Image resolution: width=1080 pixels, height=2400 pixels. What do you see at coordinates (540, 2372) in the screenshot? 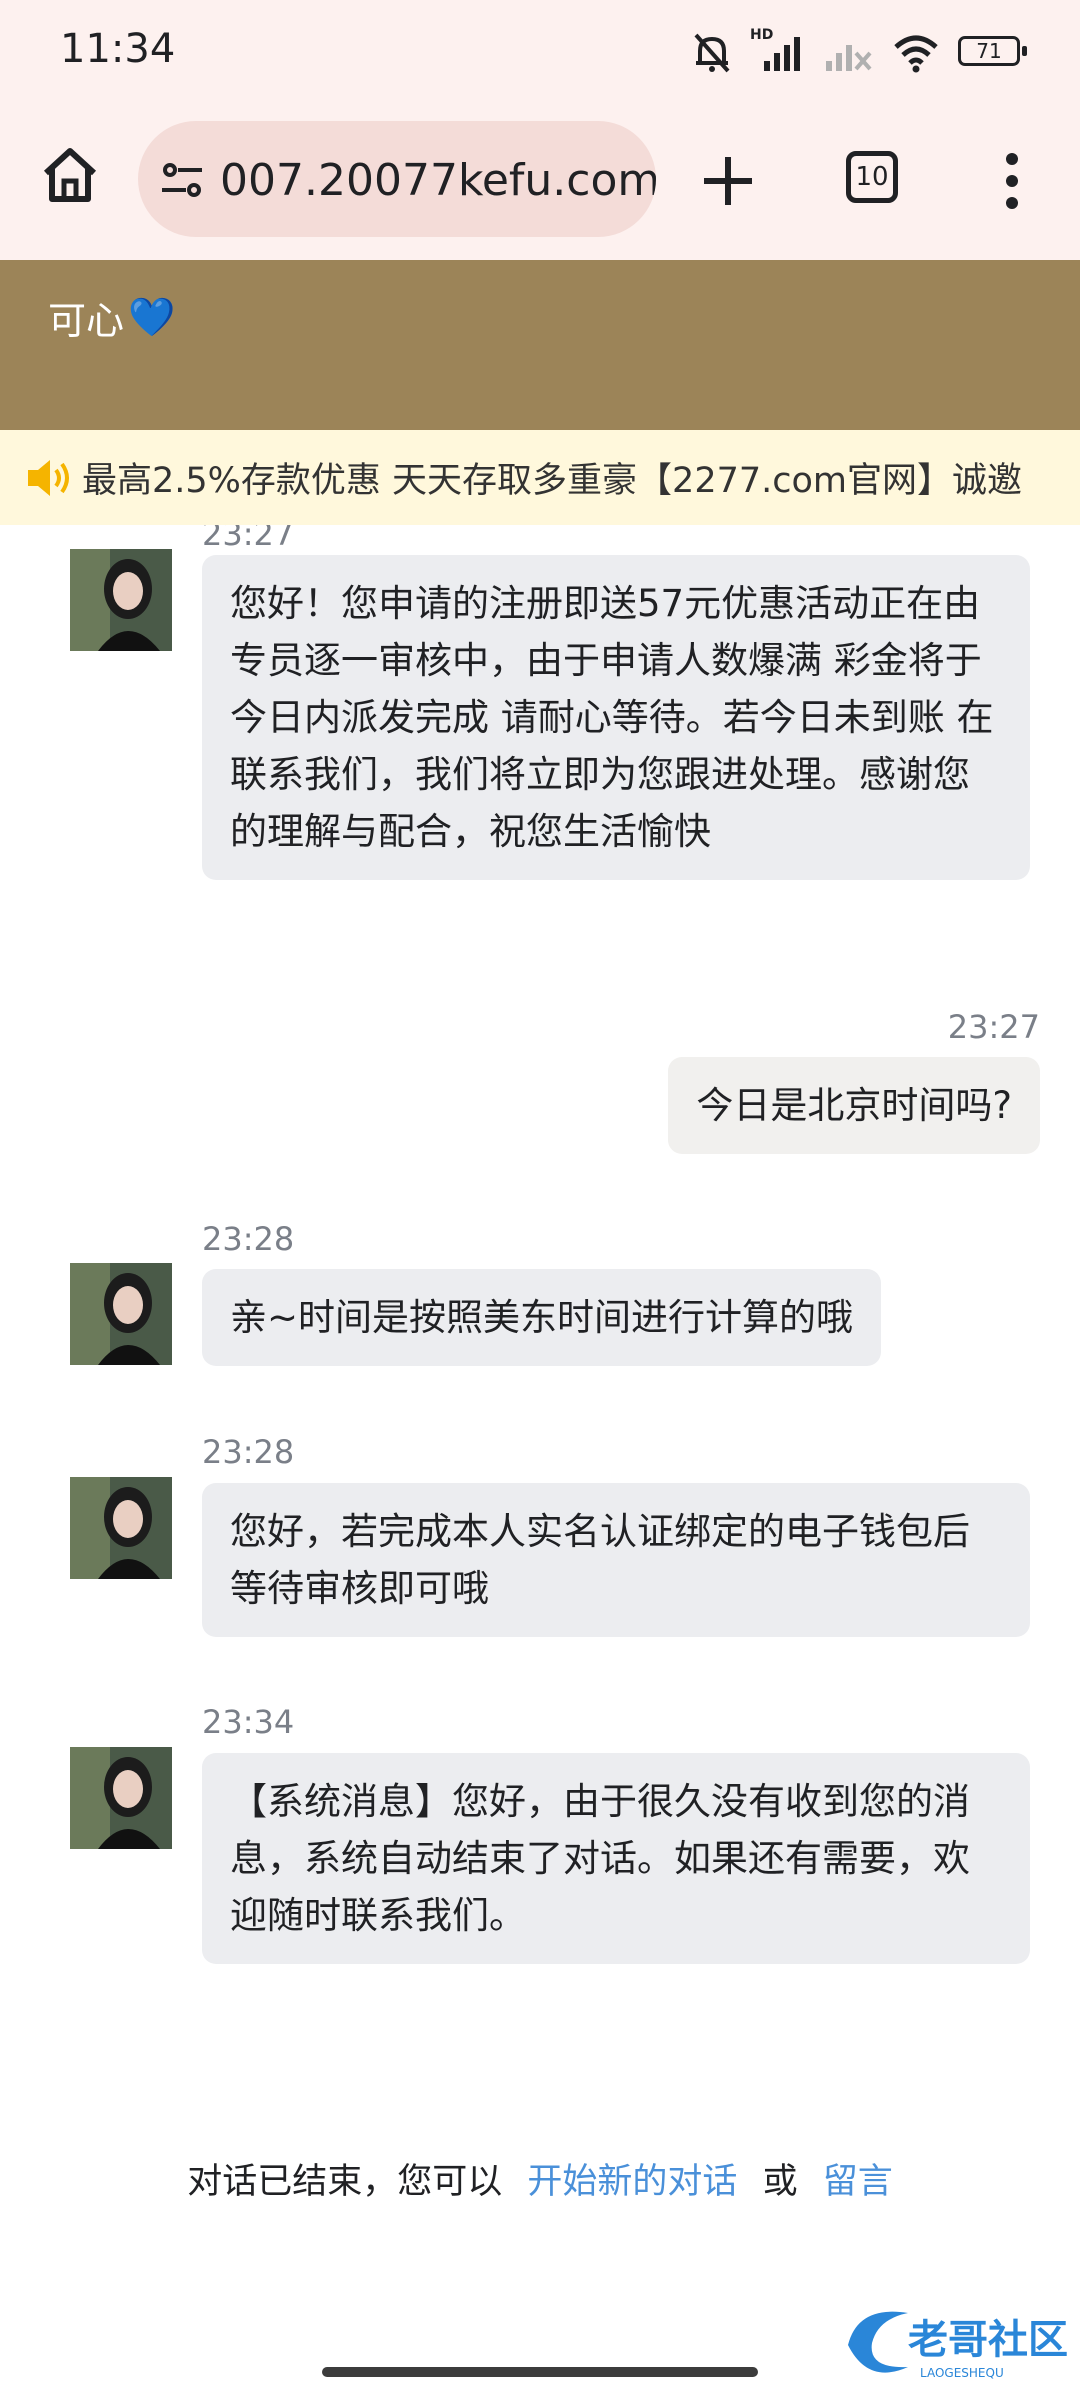
I see `home-indicator-bar` at bounding box center [540, 2372].